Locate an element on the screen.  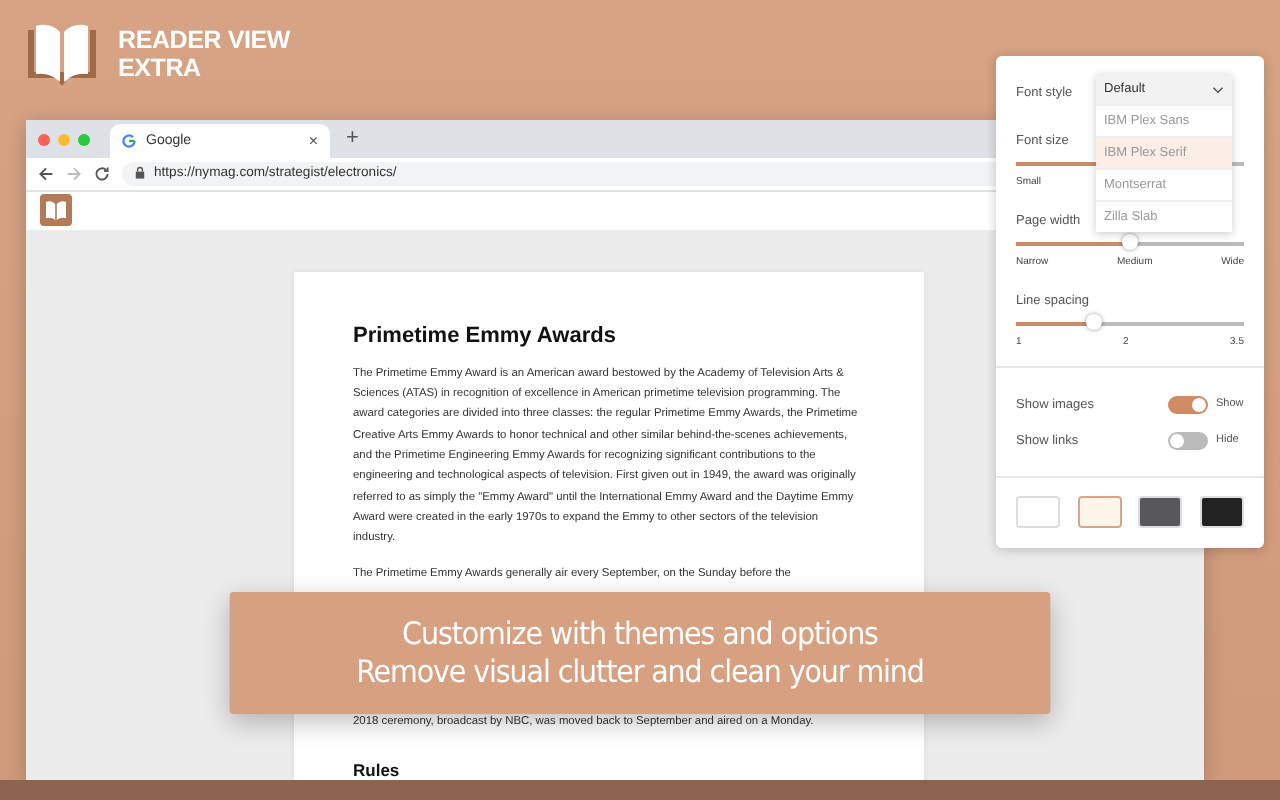
article-heading: Rules is located at coordinates (377, 770).